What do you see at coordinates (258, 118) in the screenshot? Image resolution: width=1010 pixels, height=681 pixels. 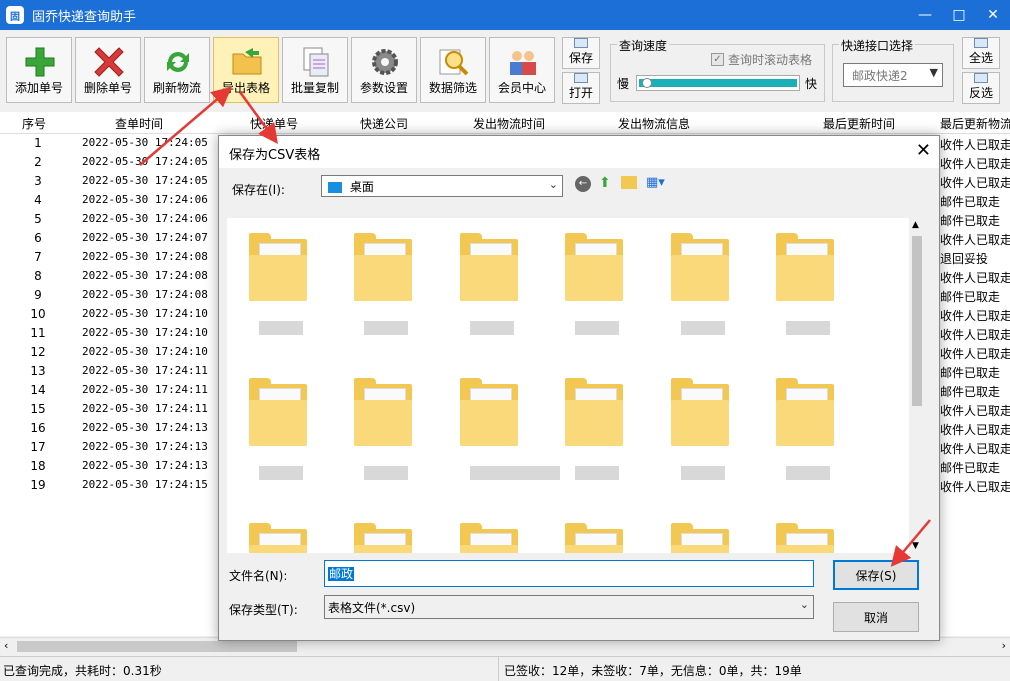 I see `arrow-to-dialog` at bounding box center [258, 118].